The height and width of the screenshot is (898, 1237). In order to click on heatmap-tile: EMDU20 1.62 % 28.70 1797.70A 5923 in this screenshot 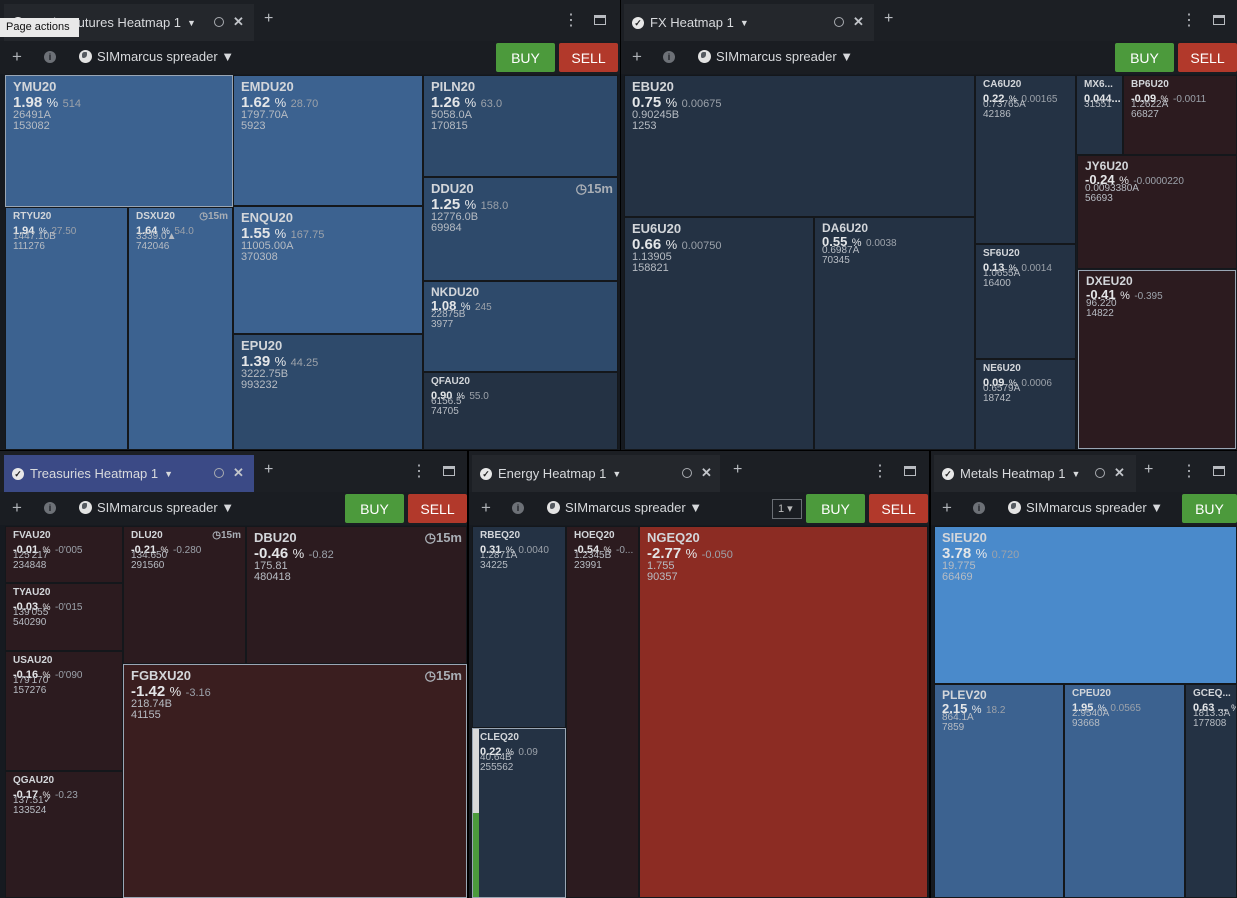, I will do `click(328, 140)`.